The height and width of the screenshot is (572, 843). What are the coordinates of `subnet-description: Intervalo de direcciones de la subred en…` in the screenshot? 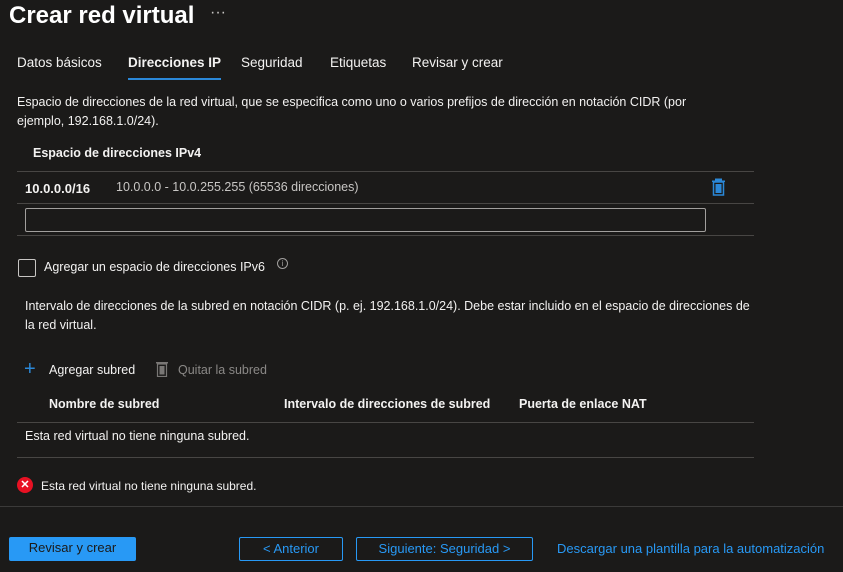 It's located at (387, 315).